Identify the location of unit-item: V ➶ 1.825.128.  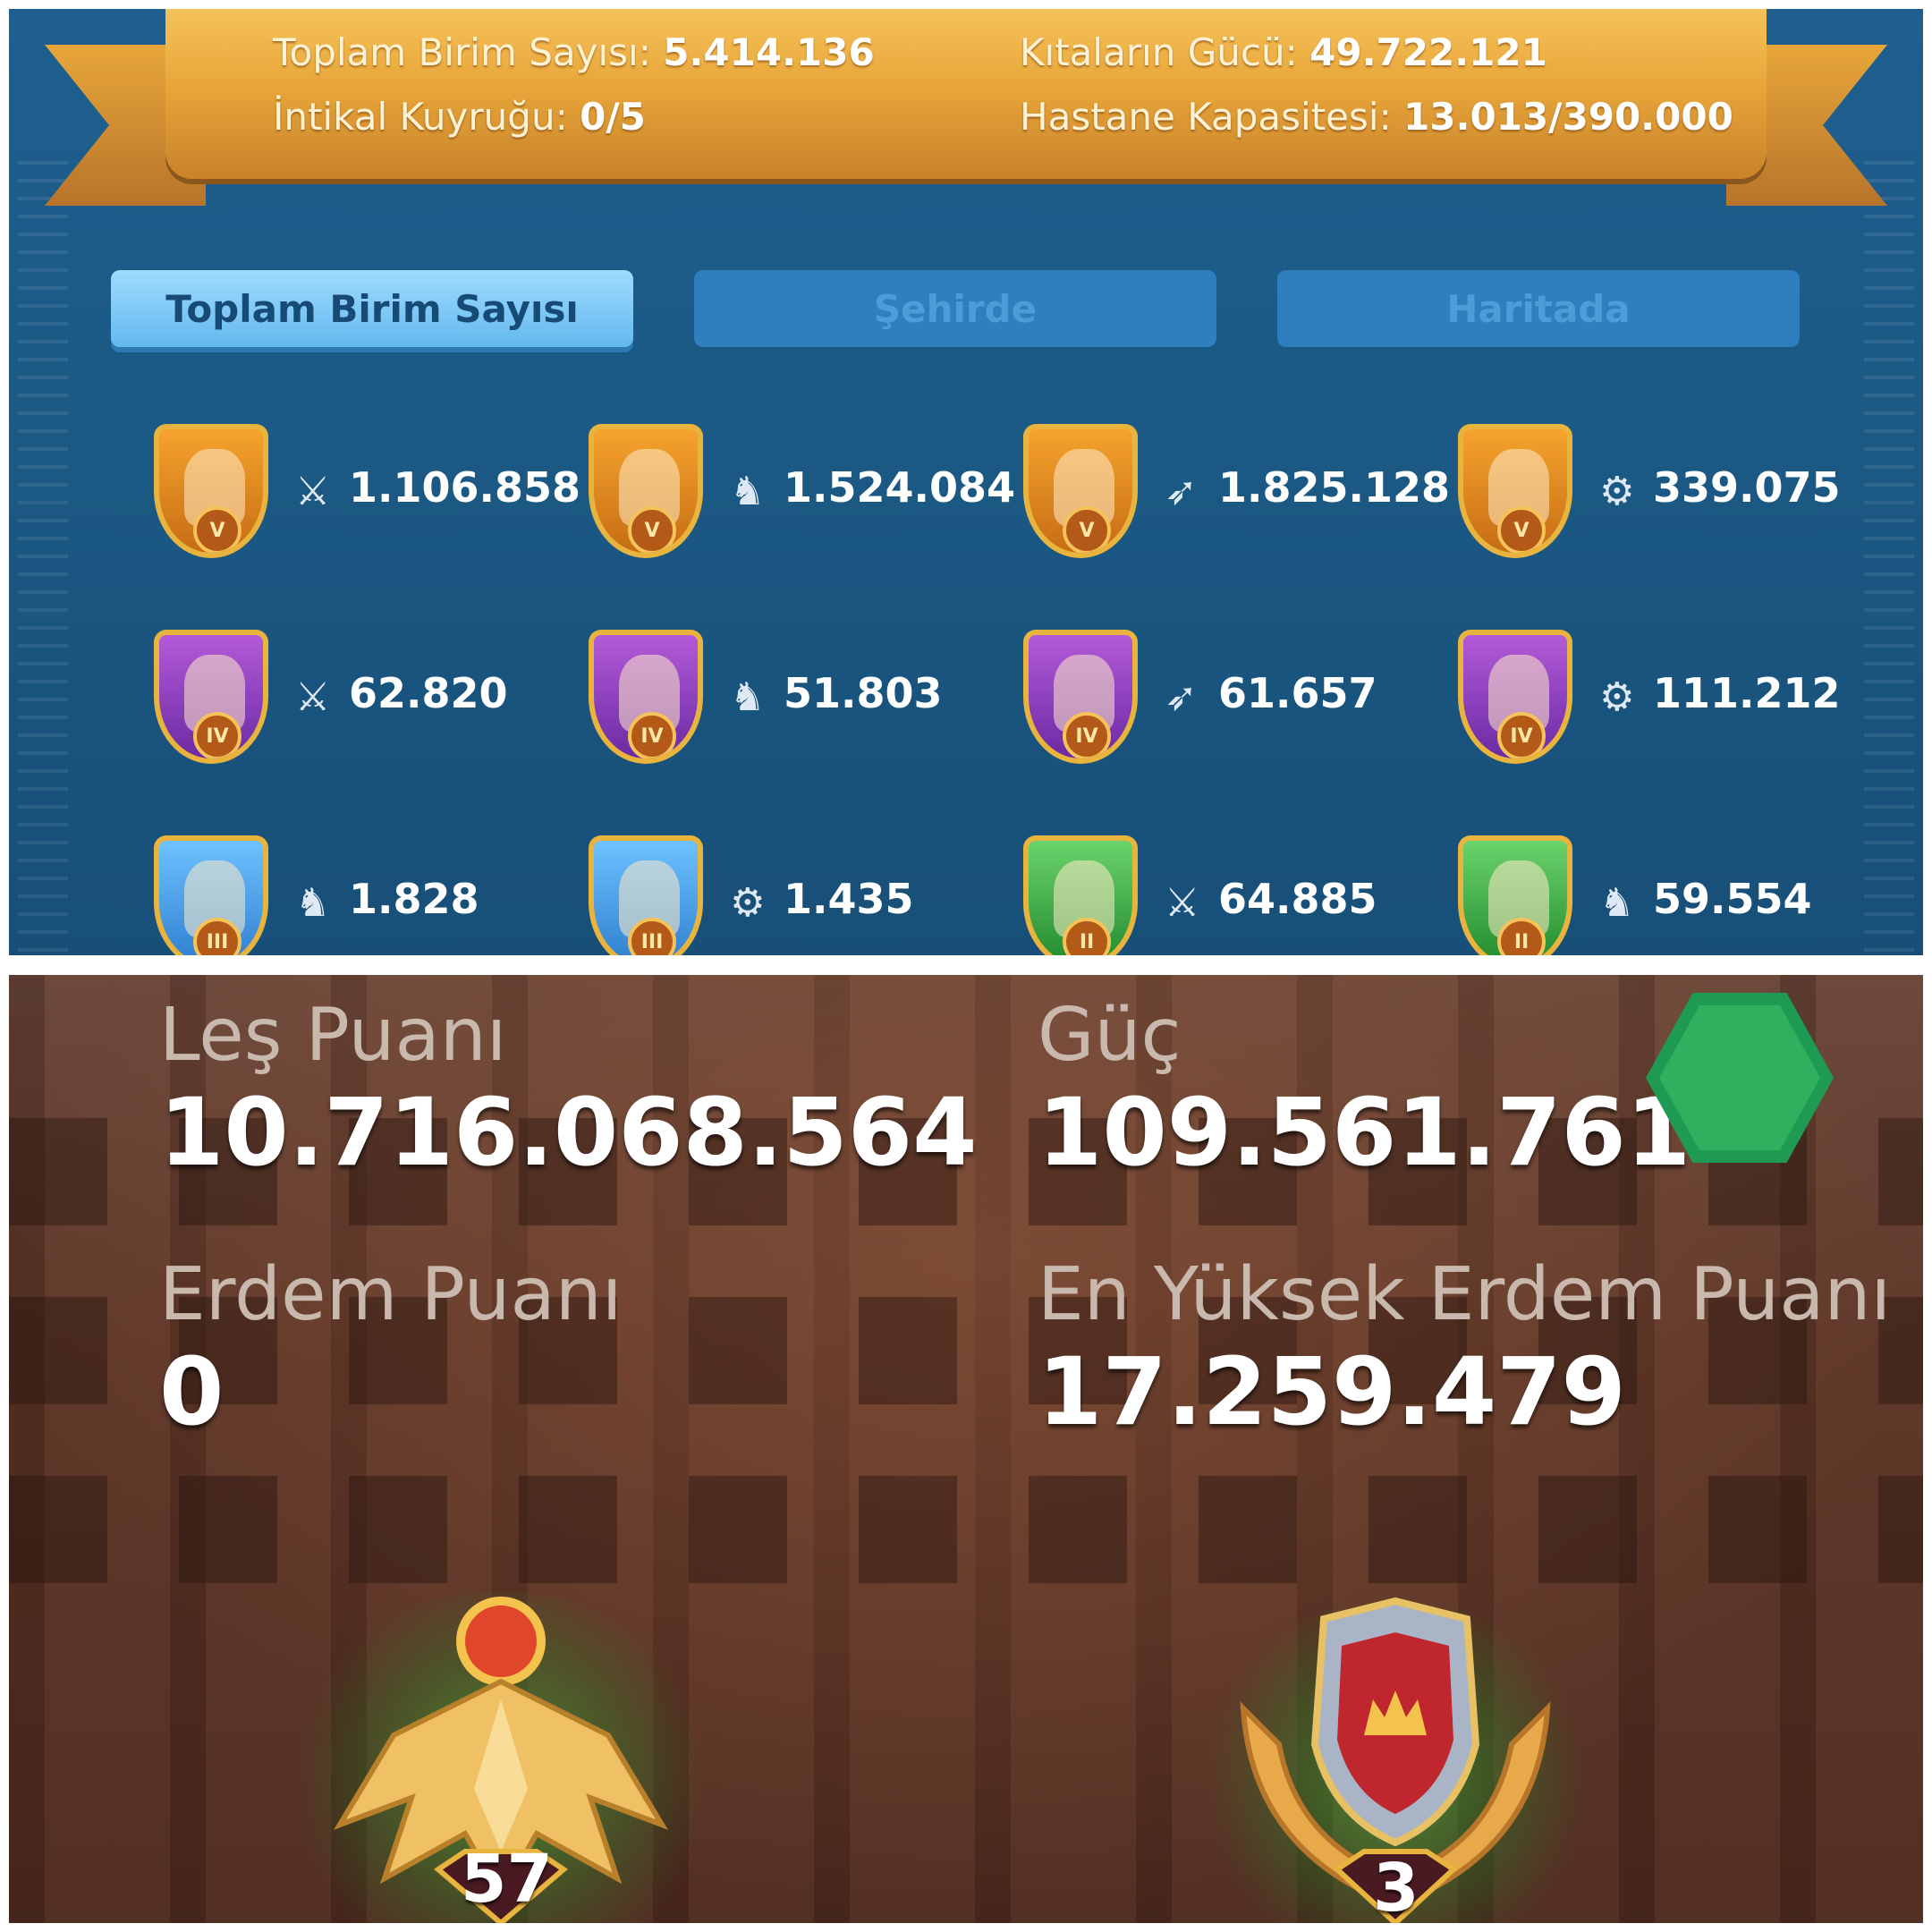
(1236, 495).